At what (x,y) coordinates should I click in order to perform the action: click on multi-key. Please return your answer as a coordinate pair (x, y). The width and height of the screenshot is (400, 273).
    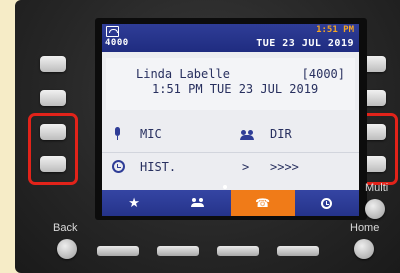
    Looking at the image, I should click on (375, 209).